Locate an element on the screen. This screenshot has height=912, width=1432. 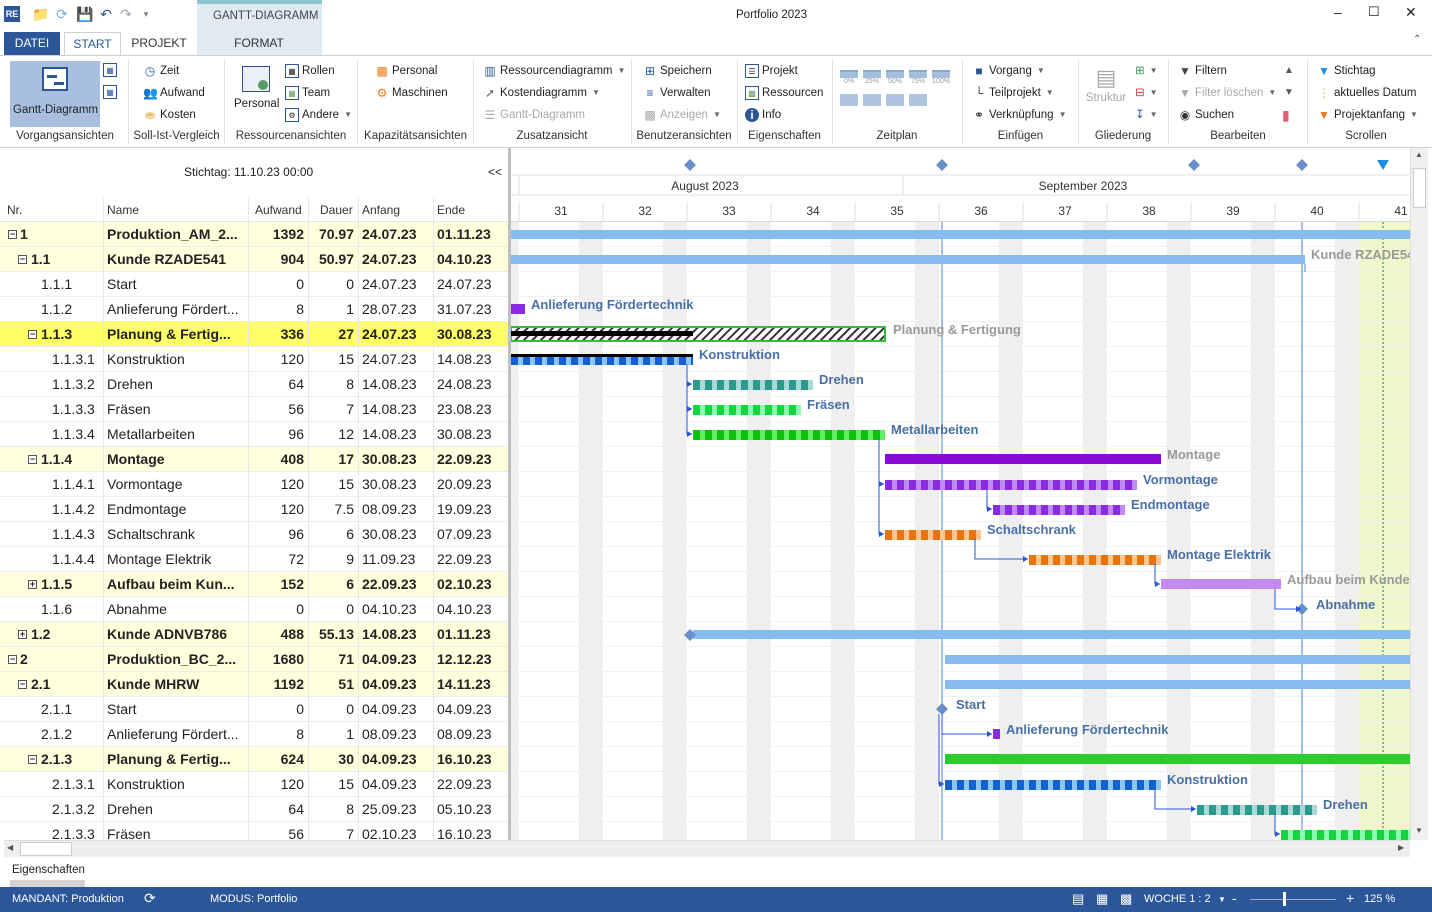
struktur-button: ▤ Struktur is located at coordinates (1106, 94).